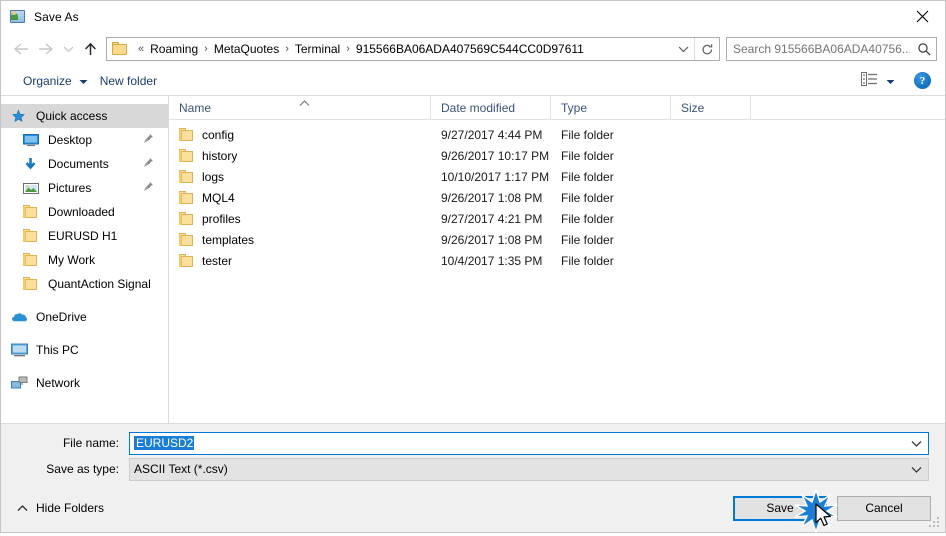 The image size is (946, 536). What do you see at coordinates (46, 49) in the screenshot?
I see `forward-button` at bounding box center [46, 49].